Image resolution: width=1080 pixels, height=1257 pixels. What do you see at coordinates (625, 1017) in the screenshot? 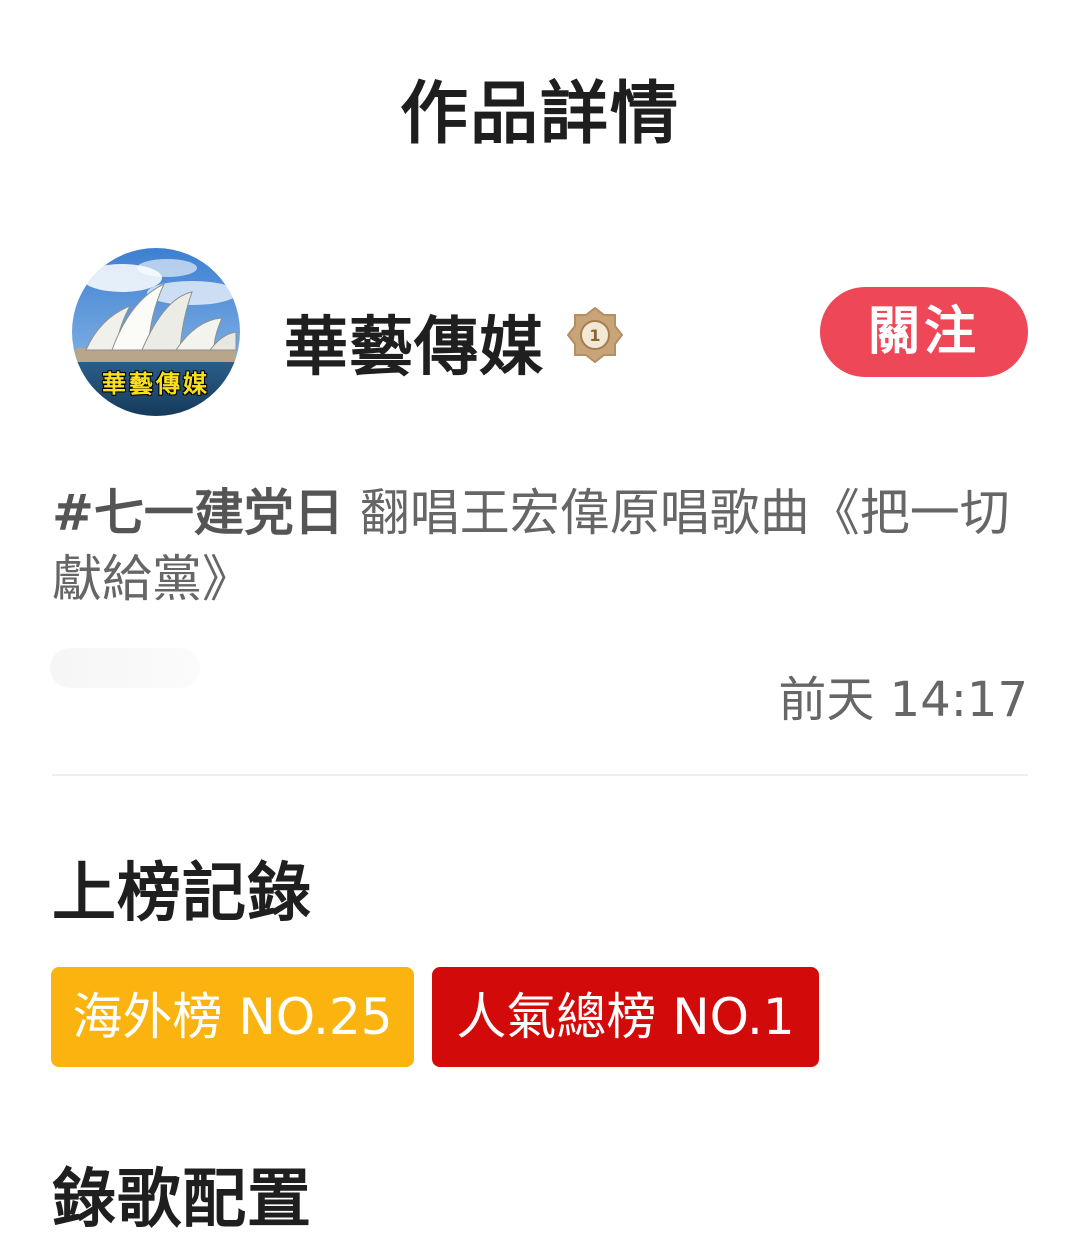
I see `chart-tag-popular: 人氣總榜 NO.1` at bounding box center [625, 1017].